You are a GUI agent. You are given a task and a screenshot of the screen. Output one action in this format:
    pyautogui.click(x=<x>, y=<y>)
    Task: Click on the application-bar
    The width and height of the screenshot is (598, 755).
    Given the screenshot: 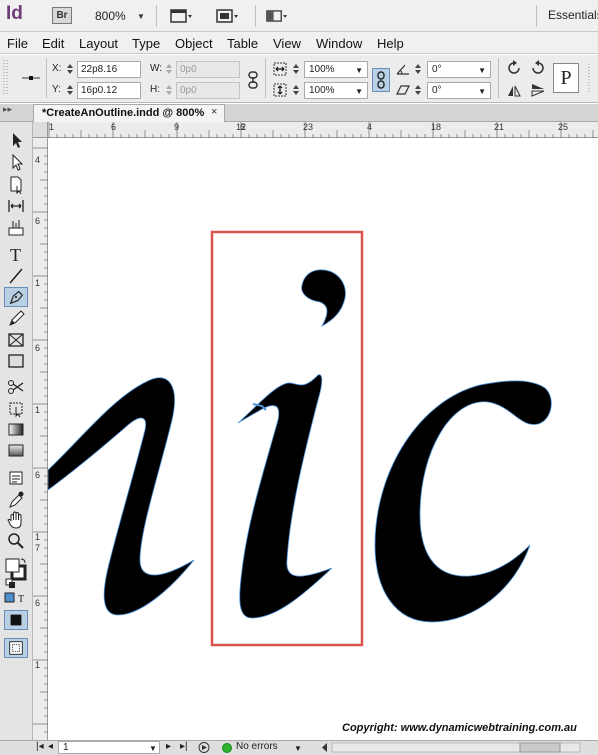 What is the action you would take?
    pyautogui.click(x=299, y=16)
    